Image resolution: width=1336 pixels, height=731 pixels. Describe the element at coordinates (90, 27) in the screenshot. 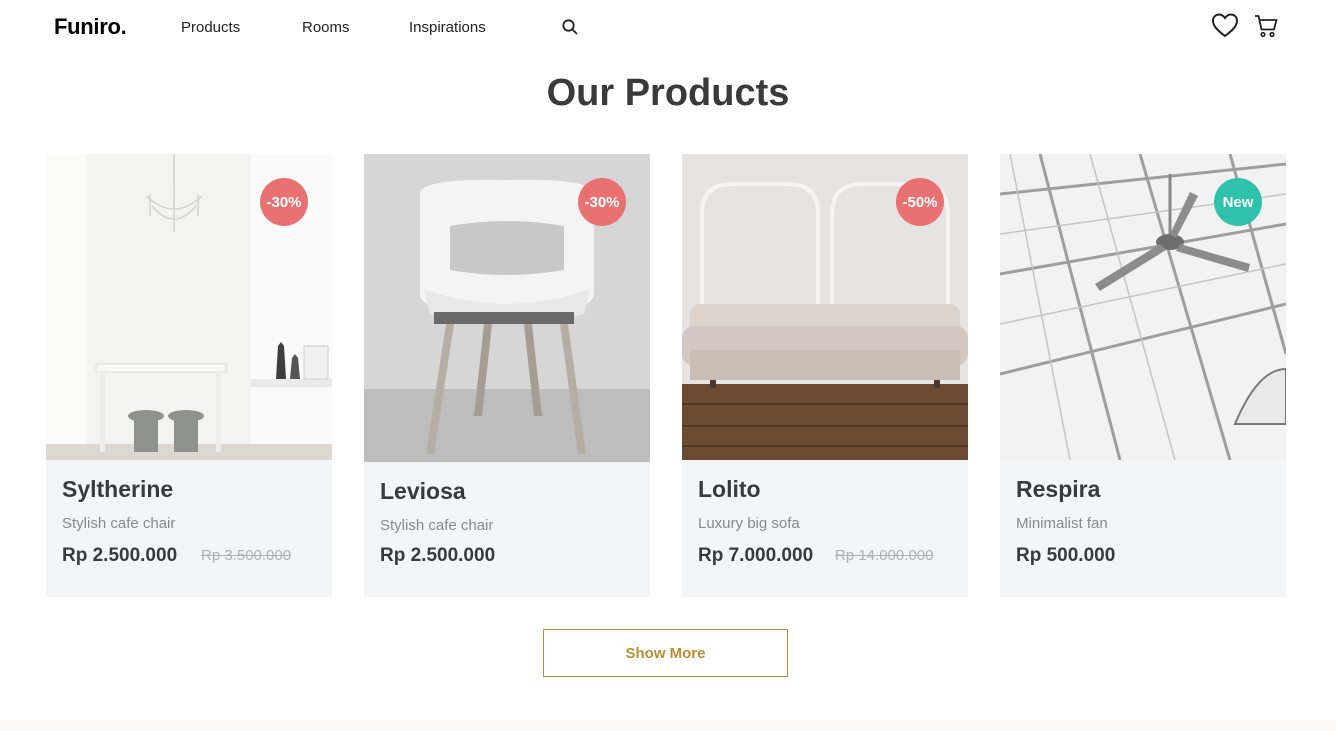

I see `brand-logo: Funiro.` at that location.